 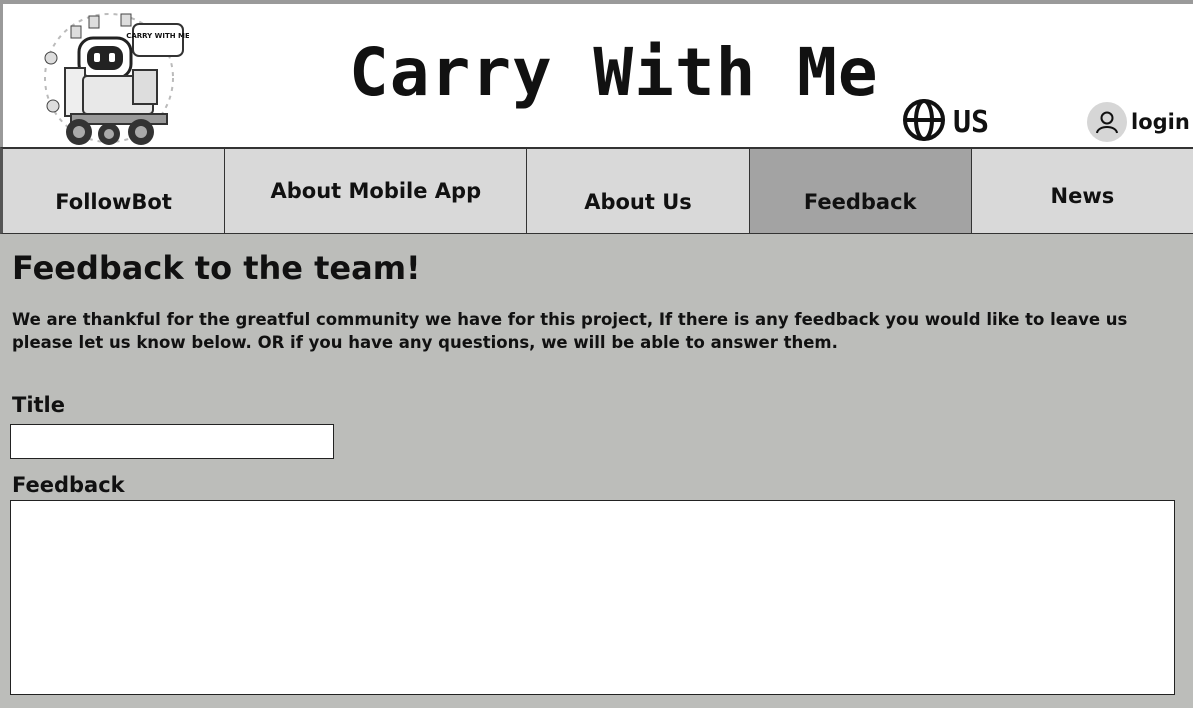 What do you see at coordinates (172, 441) in the screenshot?
I see `title-input` at bounding box center [172, 441].